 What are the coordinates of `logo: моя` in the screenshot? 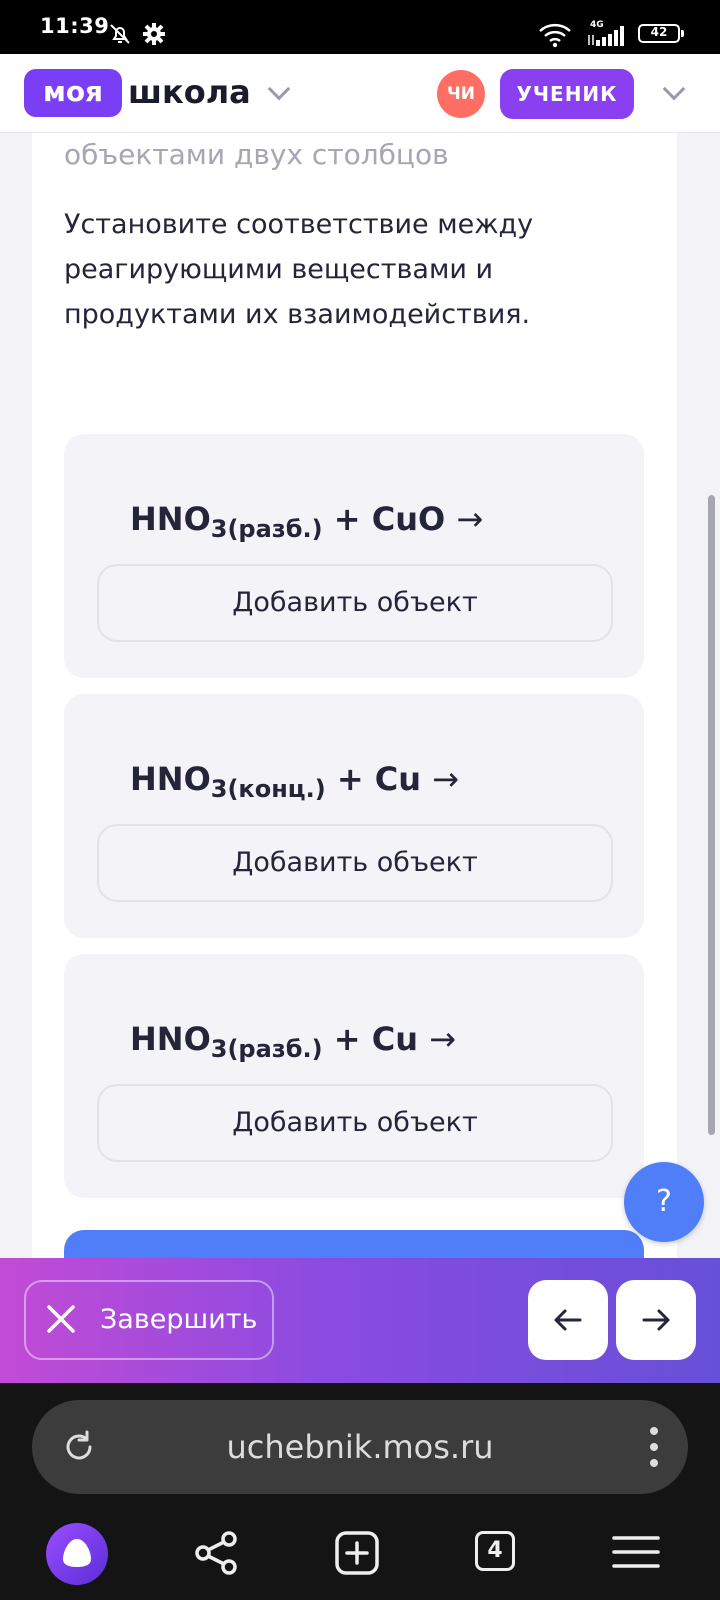 It's located at (73, 93).